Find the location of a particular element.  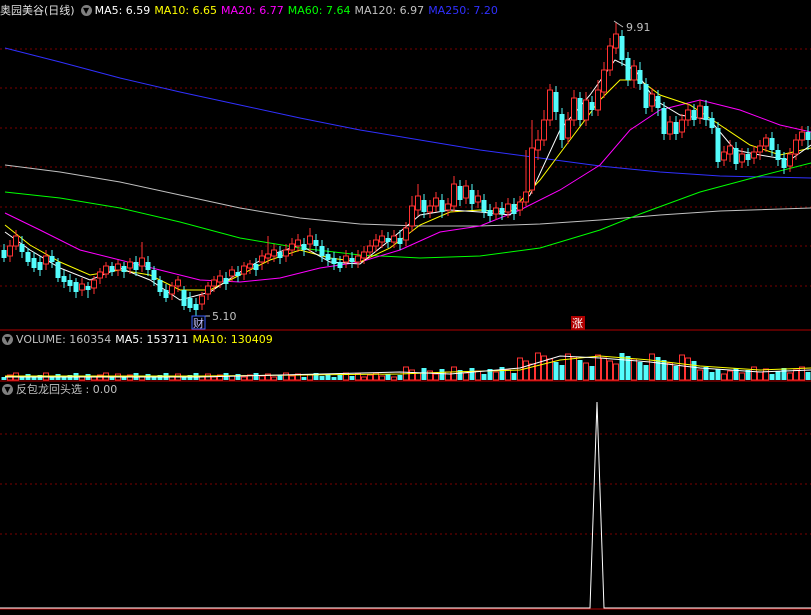

volume-ma10-legend: MA10: 130409 is located at coordinates (232, 339).